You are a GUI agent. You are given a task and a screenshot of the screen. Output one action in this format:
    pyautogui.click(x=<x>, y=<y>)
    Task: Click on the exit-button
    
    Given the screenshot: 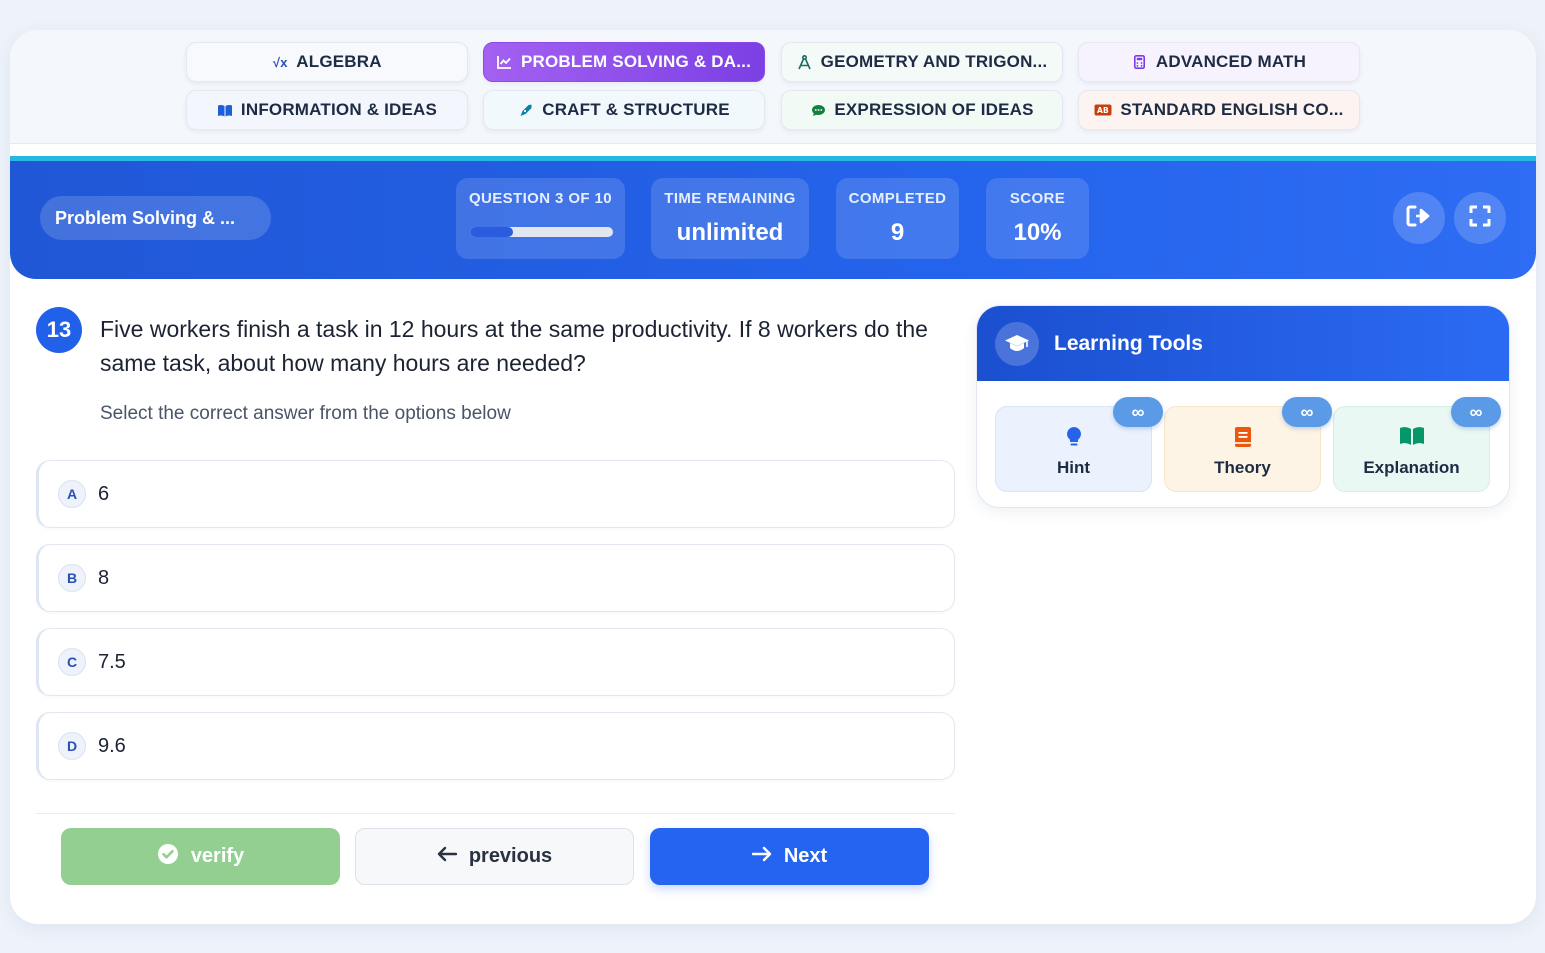 What is the action you would take?
    pyautogui.click(x=1419, y=218)
    